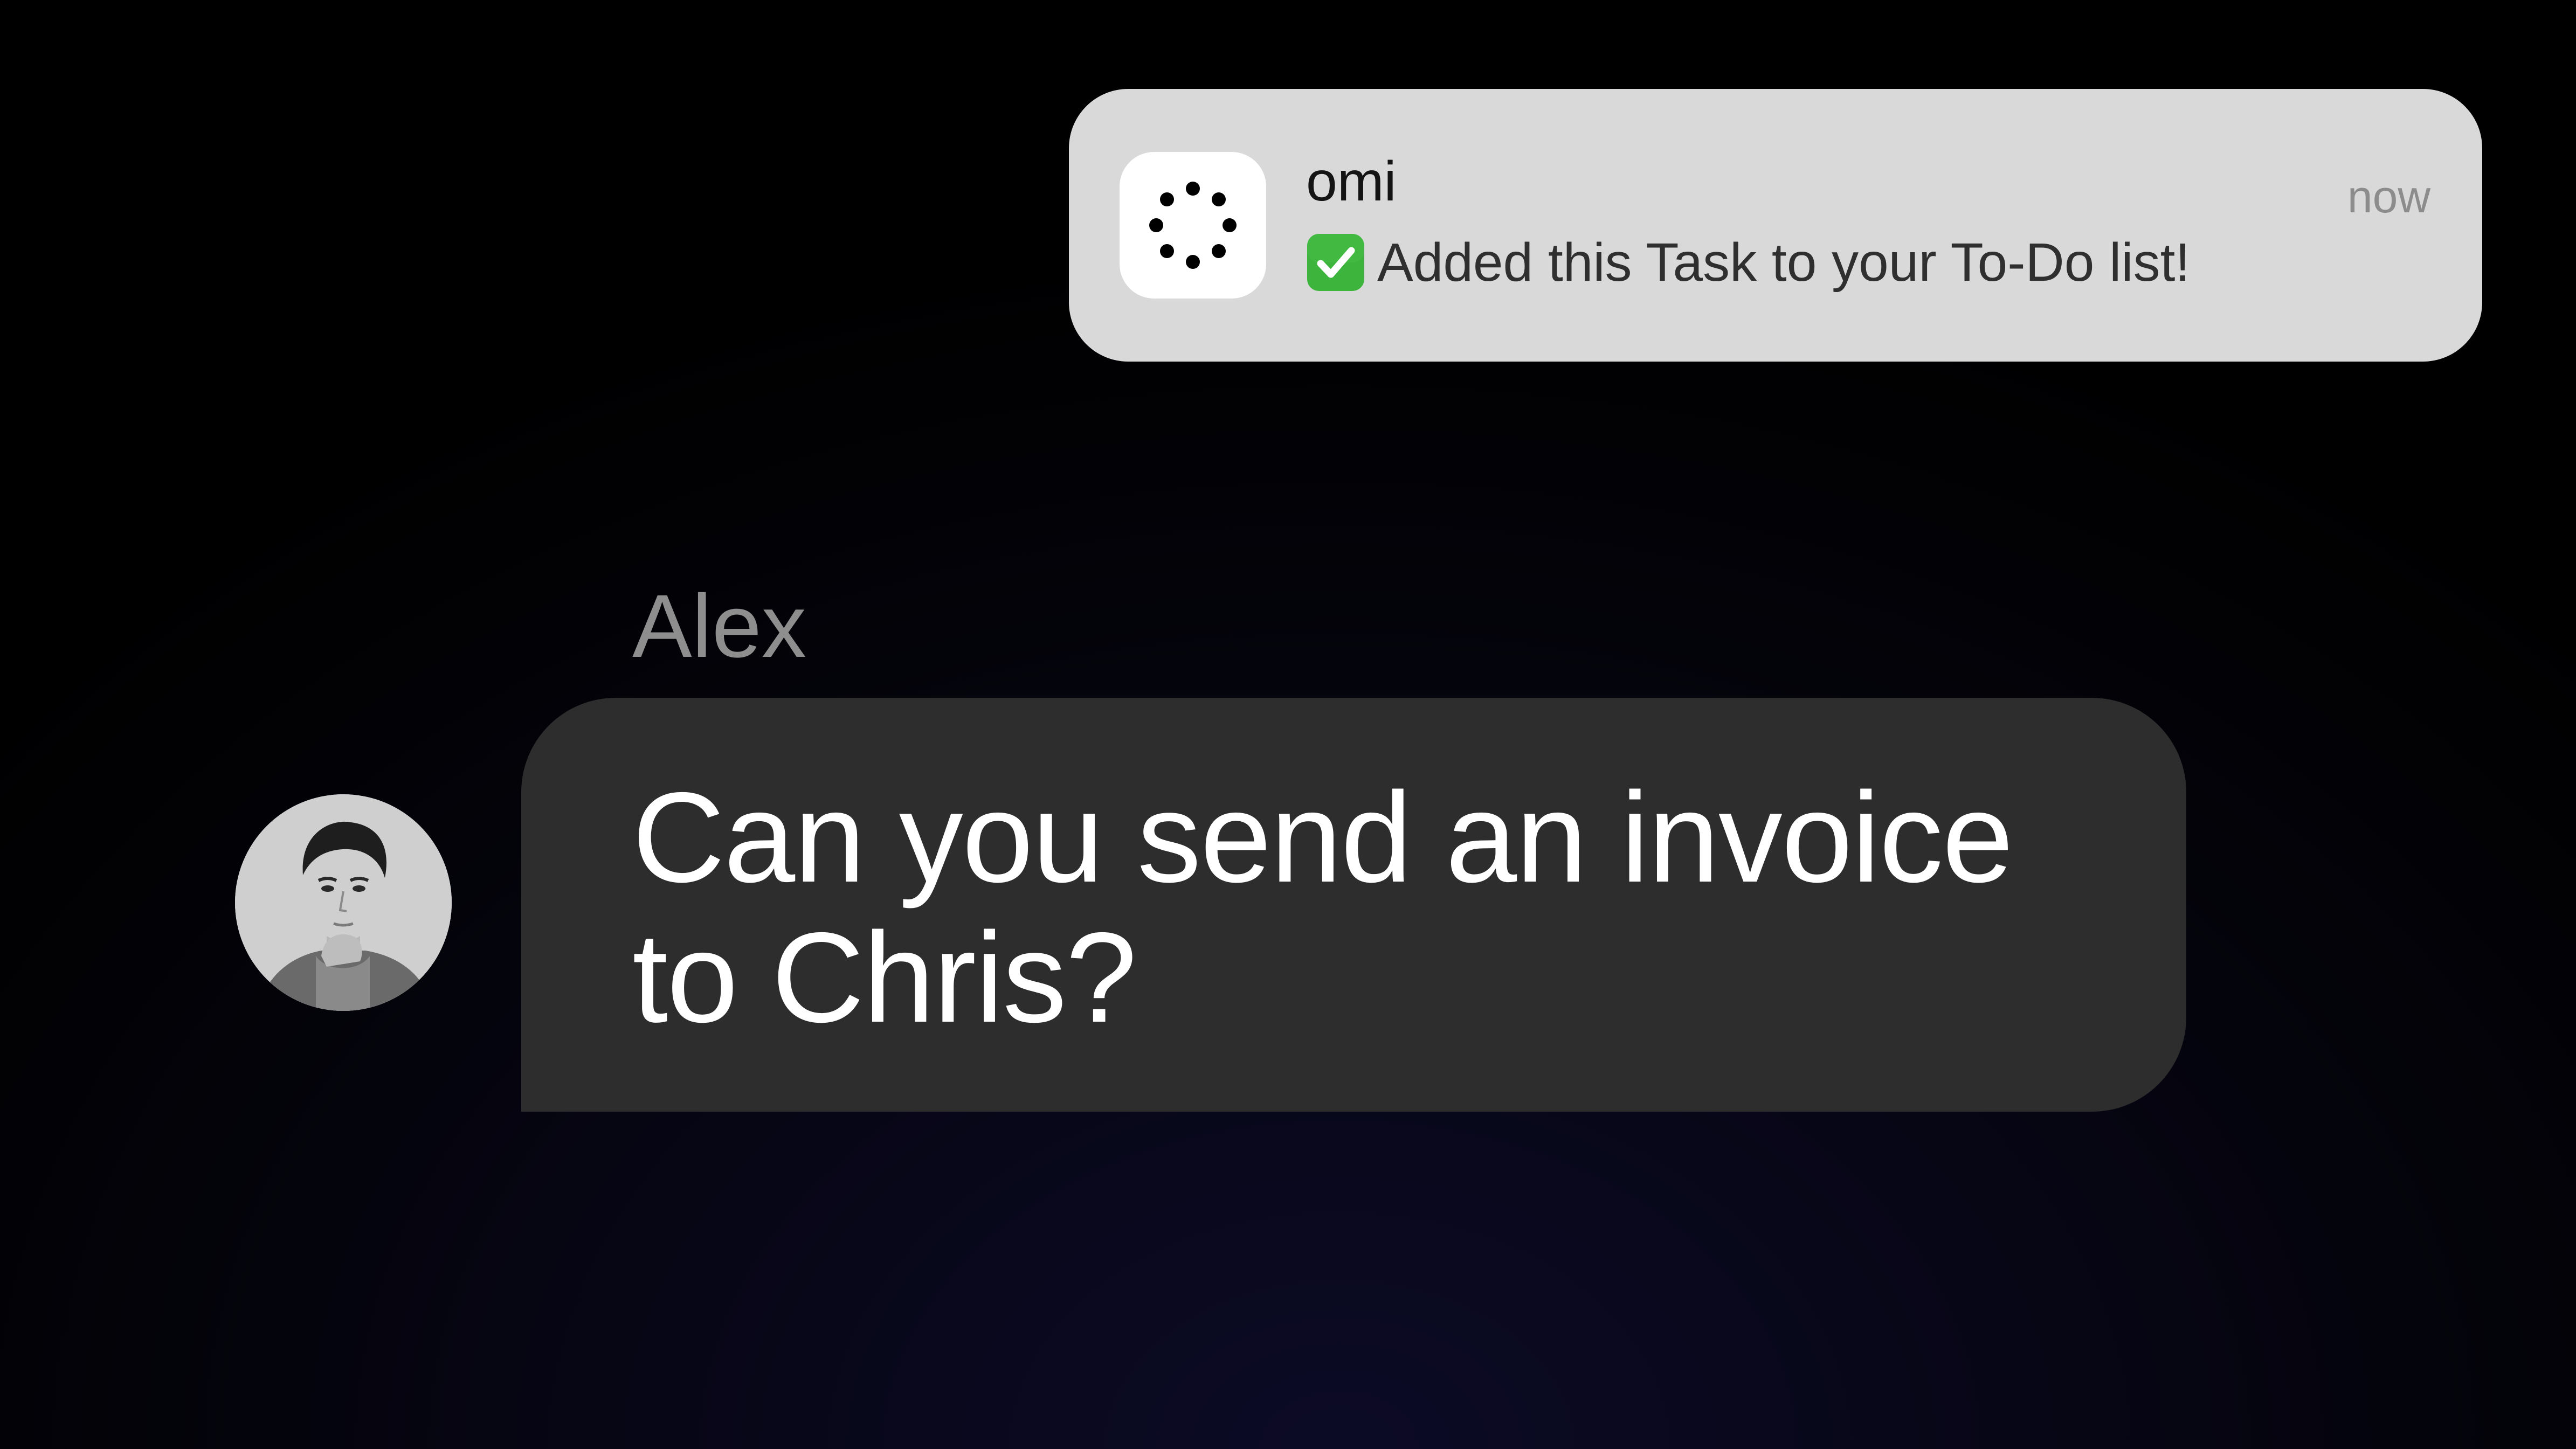  I want to click on notification-body: Added this Task to your To-Do list!, so click(1748, 262).